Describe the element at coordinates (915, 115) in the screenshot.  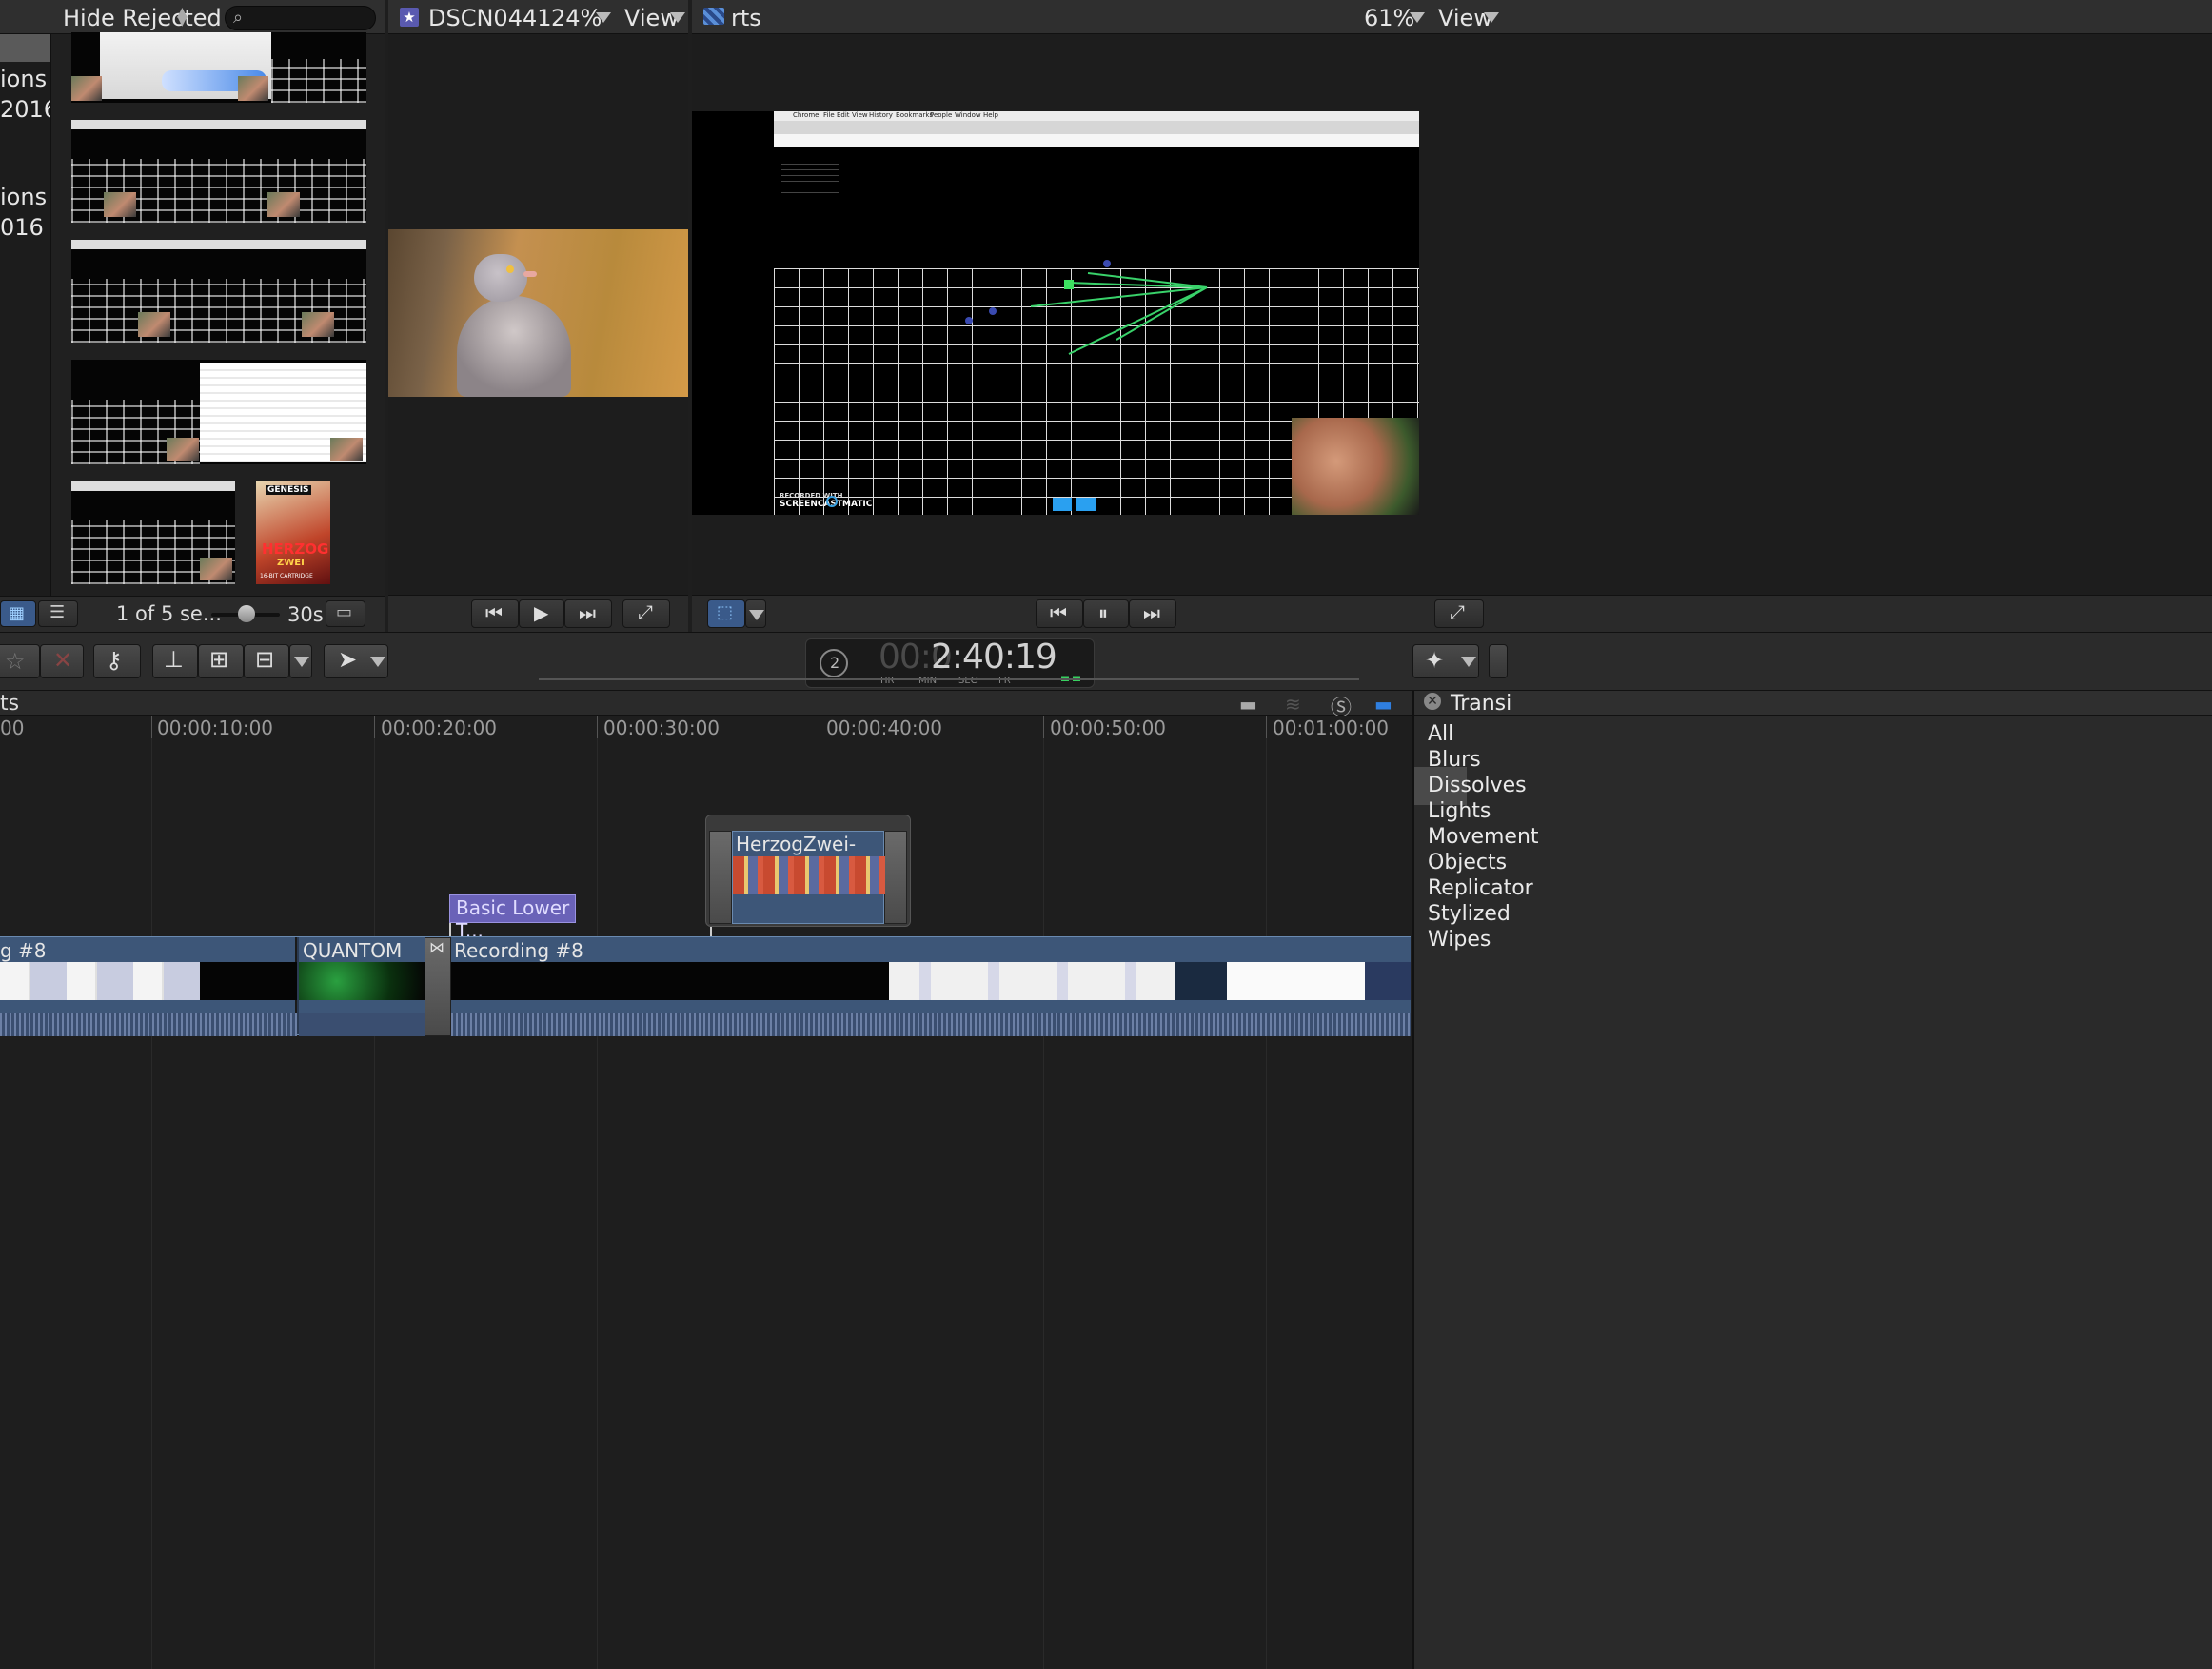
I see `captured-menu-6: Bookmarks` at that location.